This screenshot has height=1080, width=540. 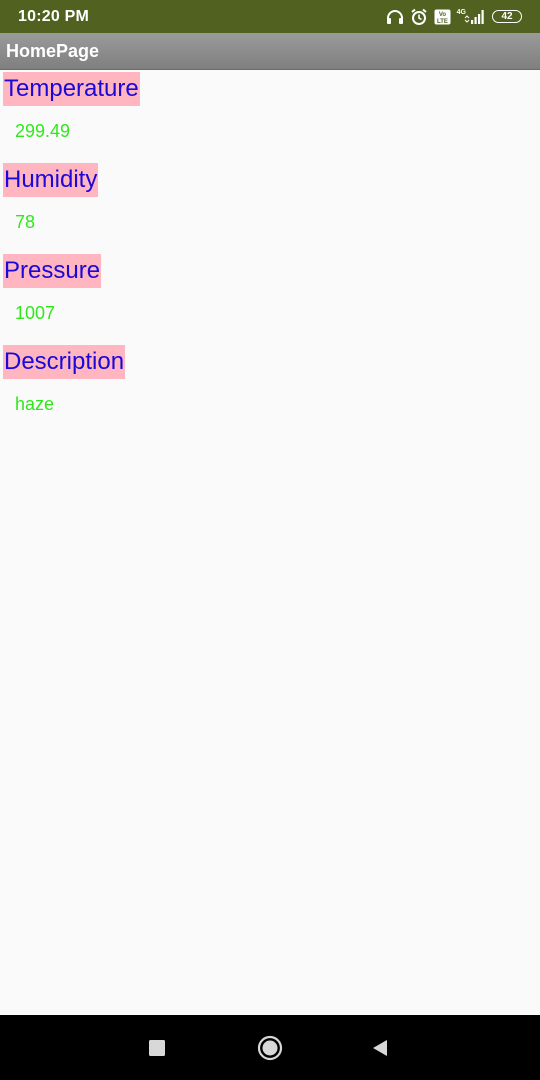 I want to click on back-button, so click(x=380, y=1047).